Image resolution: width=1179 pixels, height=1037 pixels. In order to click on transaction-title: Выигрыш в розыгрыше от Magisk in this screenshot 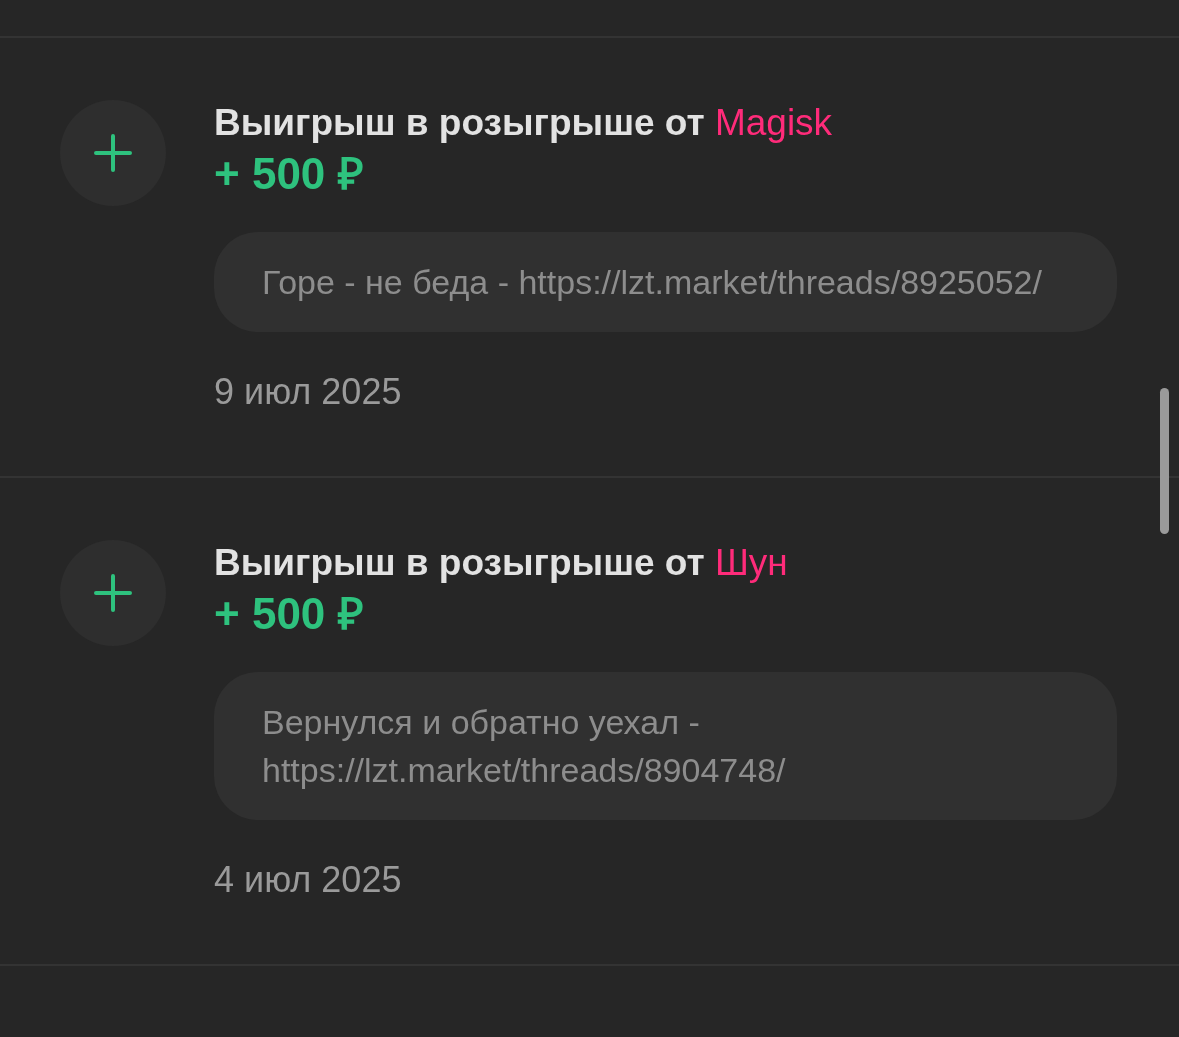, I will do `click(524, 123)`.